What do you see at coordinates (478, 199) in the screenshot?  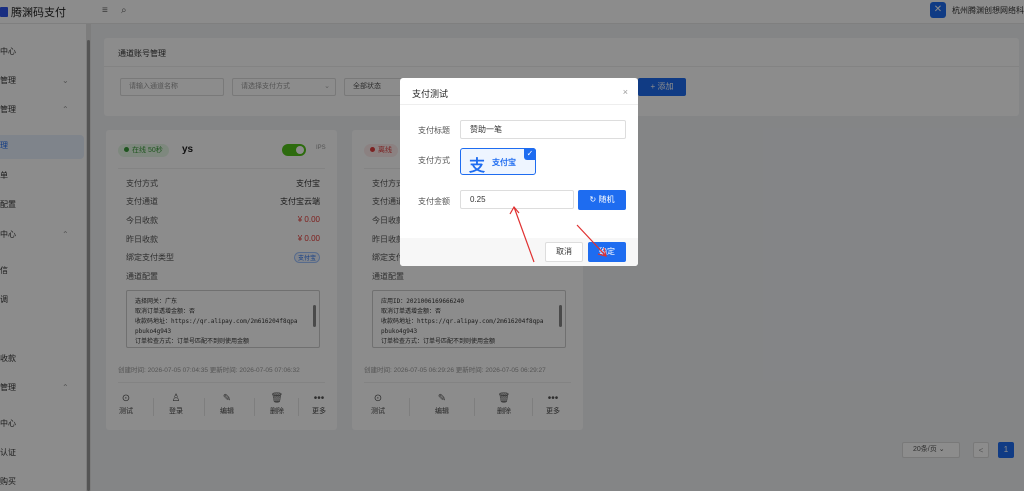 I see `amount-value: 0.25` at bounding box center [478, 199].